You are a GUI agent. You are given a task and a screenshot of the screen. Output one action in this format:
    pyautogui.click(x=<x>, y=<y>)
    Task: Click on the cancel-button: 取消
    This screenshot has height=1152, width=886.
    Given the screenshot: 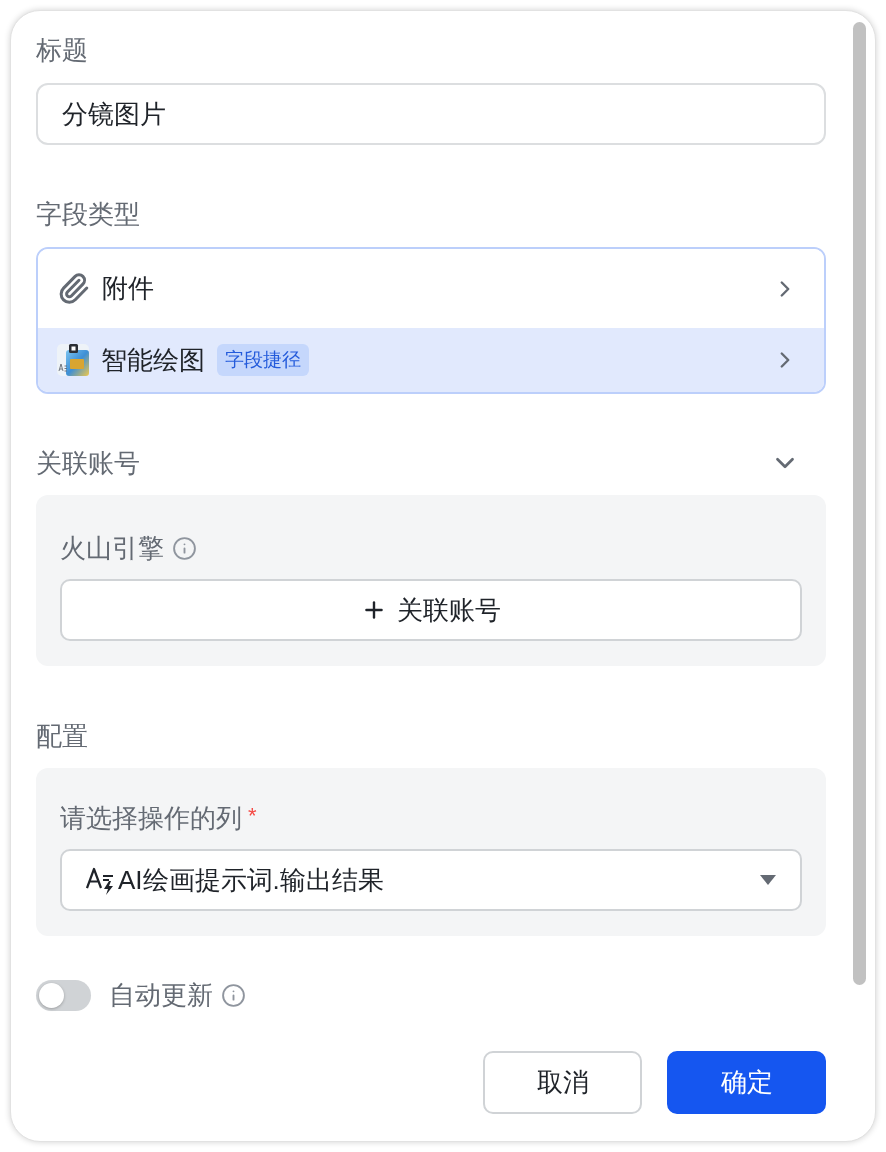 What is the action you would take?
    pyautogui.click(x=562, y=1082)
    